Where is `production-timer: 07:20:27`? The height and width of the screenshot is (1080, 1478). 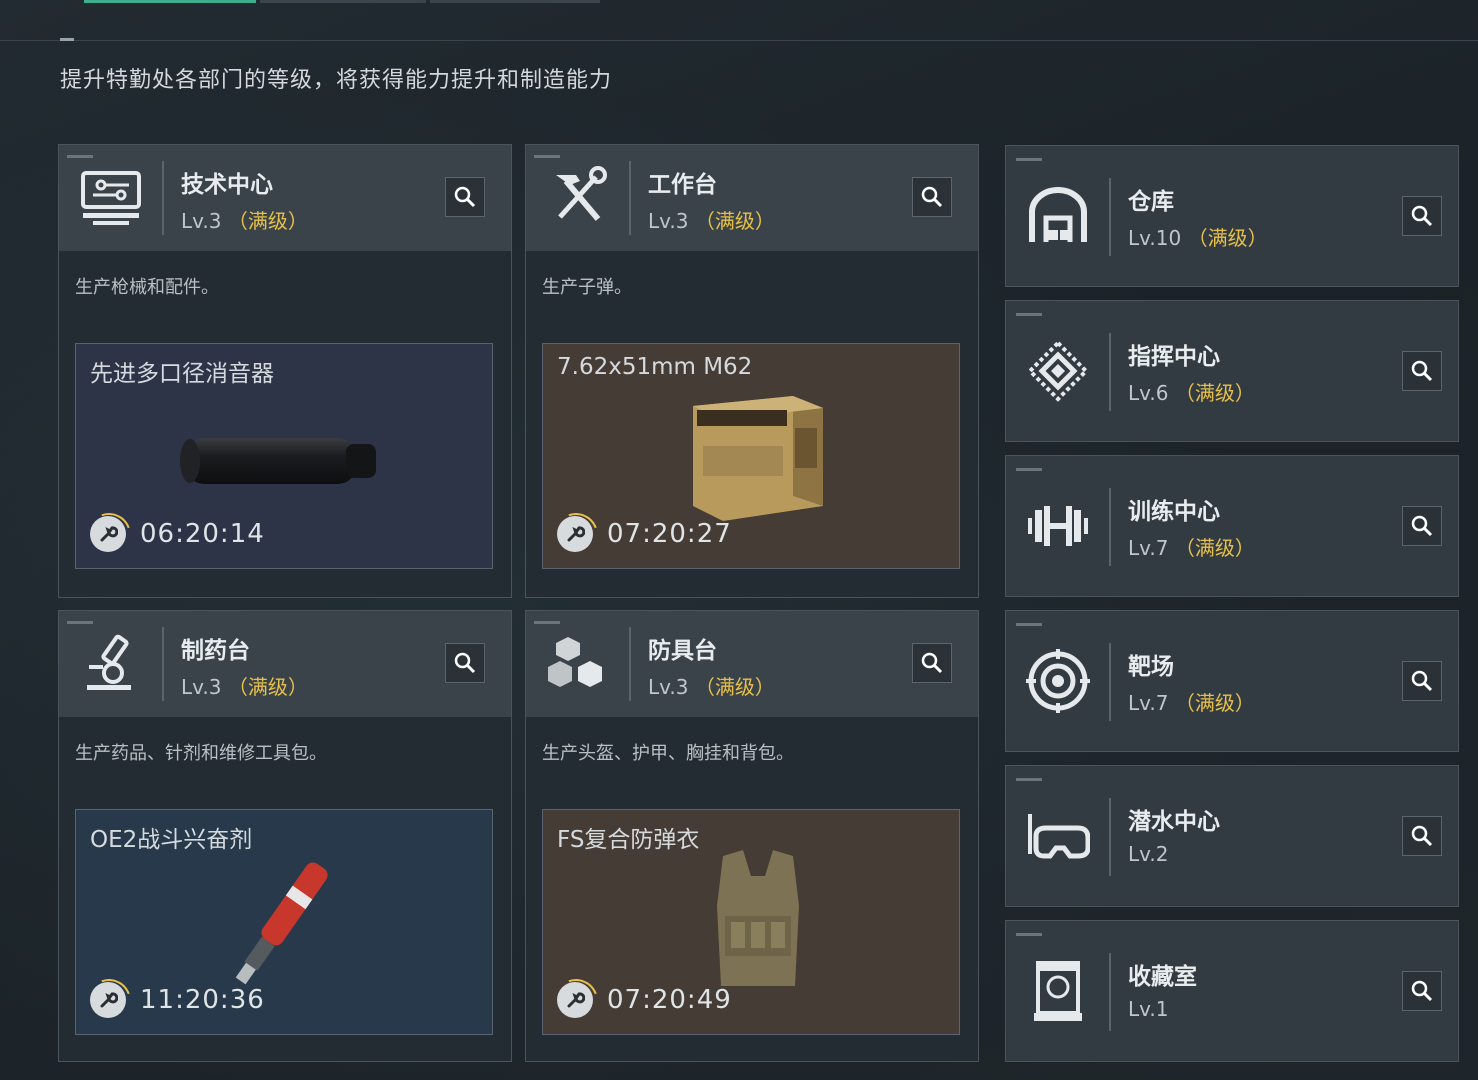 production-timer: 07:20:27 is located at coordinates (644, 534).